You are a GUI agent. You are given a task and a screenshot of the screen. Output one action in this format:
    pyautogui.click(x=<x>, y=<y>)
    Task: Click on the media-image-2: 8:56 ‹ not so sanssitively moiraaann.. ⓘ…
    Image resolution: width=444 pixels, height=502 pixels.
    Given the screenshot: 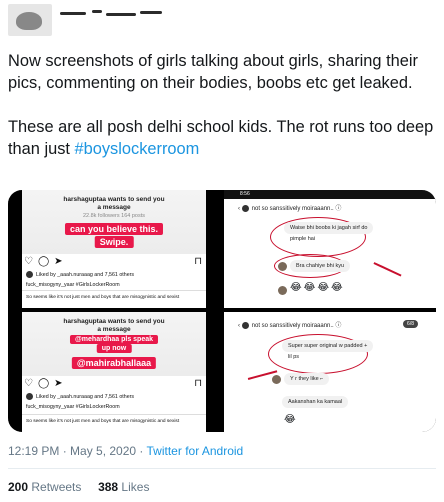 What is the action you would take?
    pyautogui.click(x=330, y=249)
    